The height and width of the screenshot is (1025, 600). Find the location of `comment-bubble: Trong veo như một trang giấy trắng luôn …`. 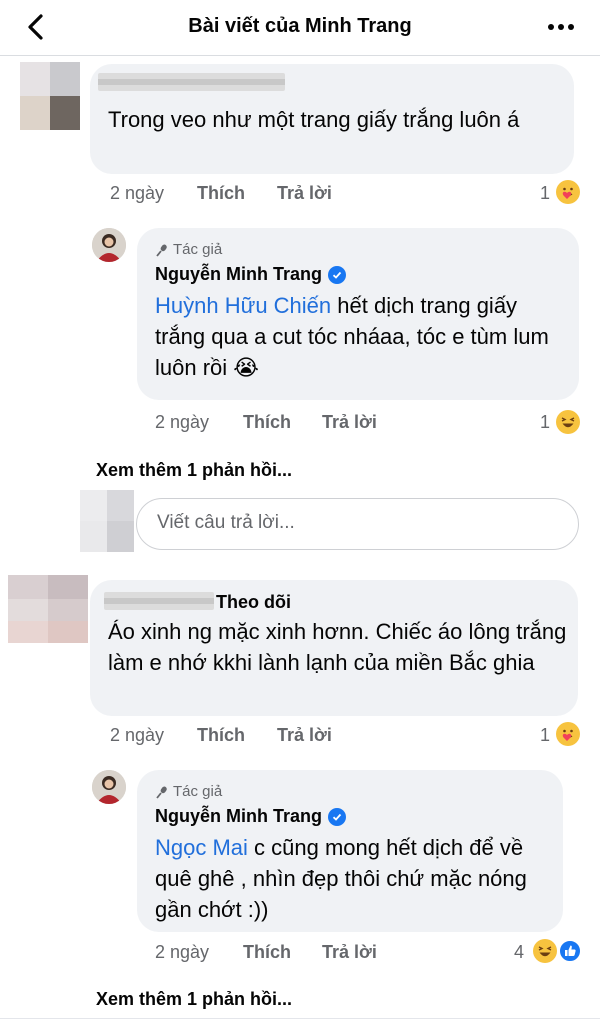

comment-bubble: Trong veo như một trang giấy trắng luôn … is located at coordinates (332, 119).